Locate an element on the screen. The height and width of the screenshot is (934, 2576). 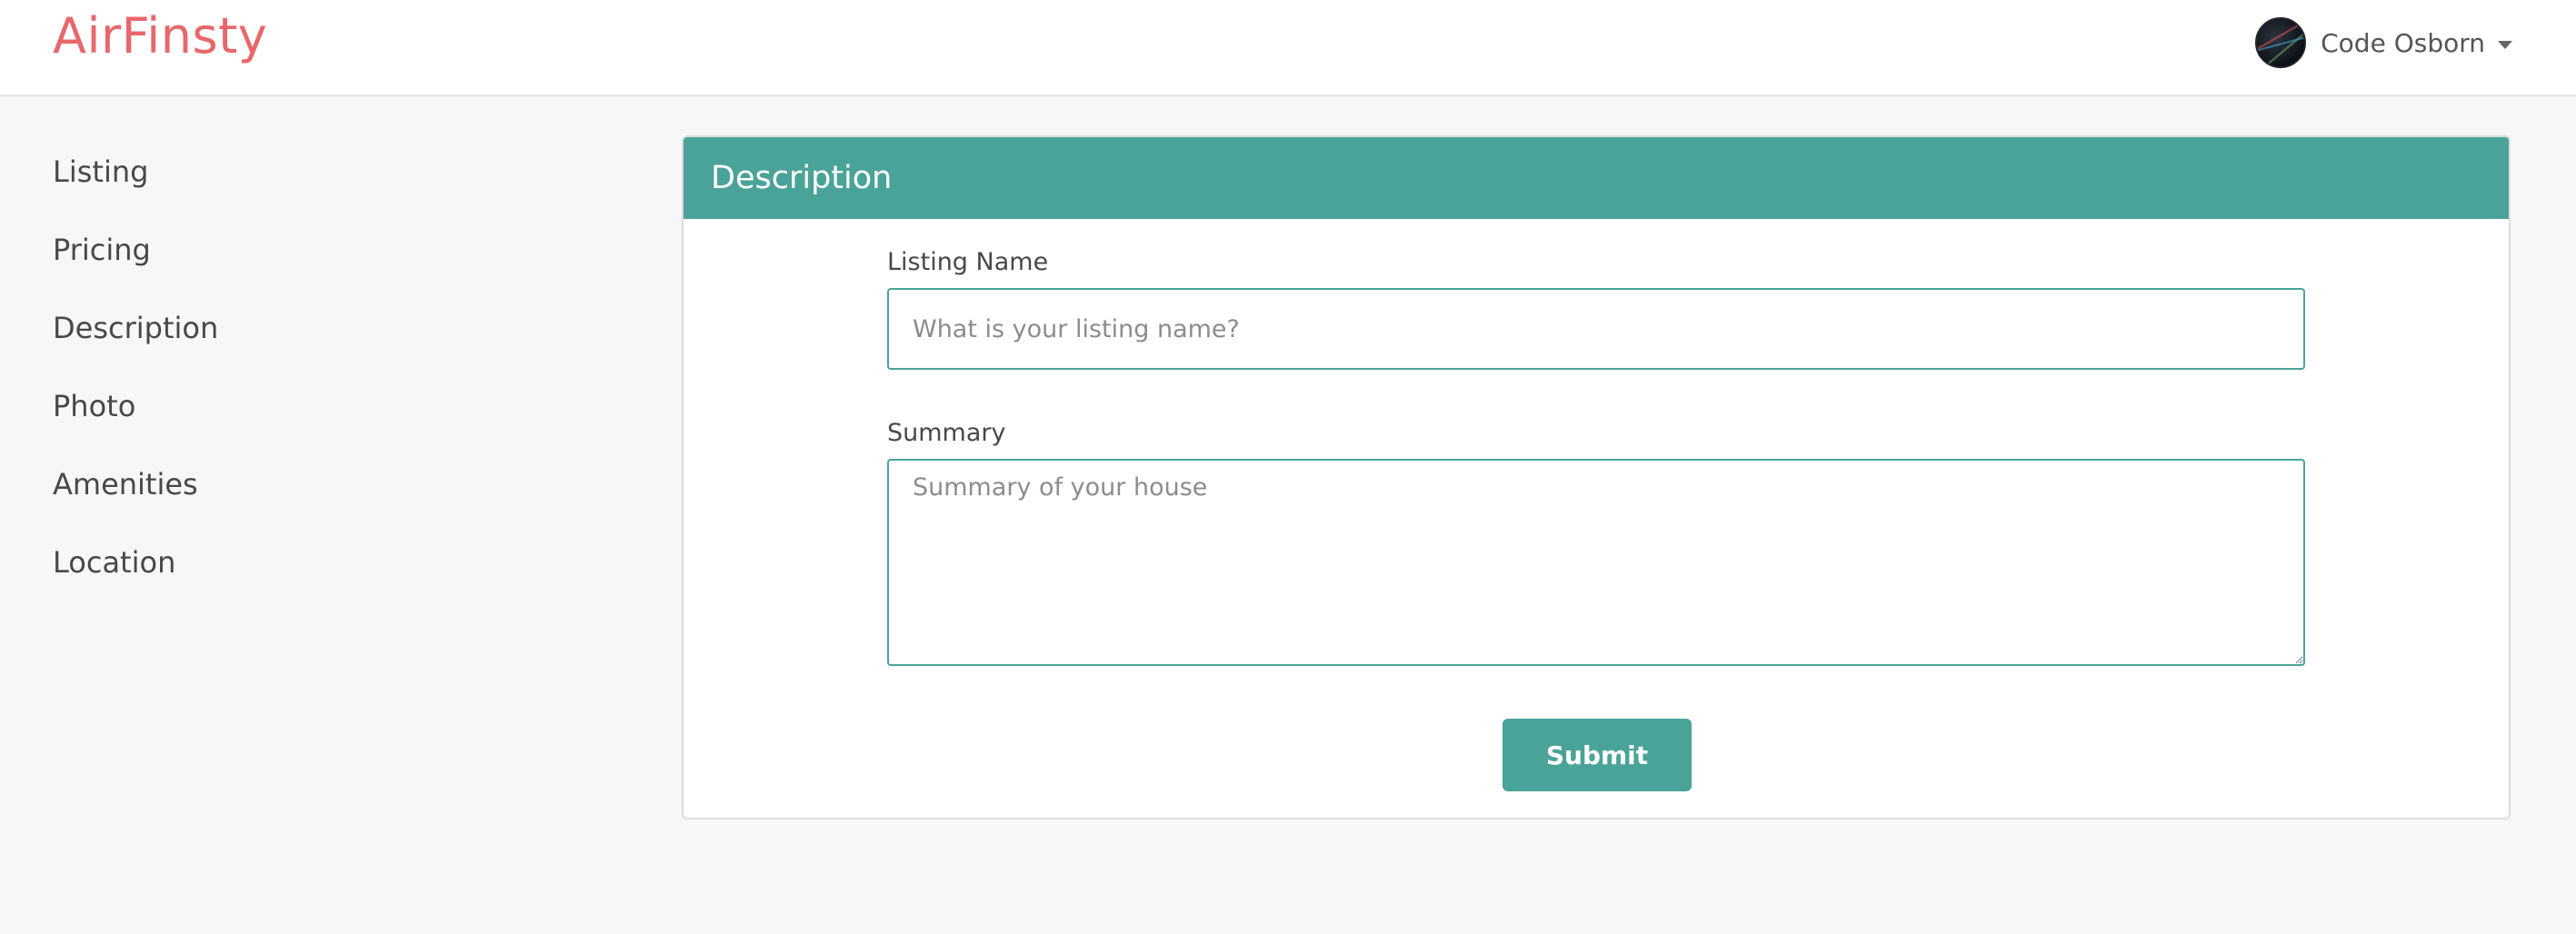
sidebar-item-listing: Listing is located at coordinates (325, 188).